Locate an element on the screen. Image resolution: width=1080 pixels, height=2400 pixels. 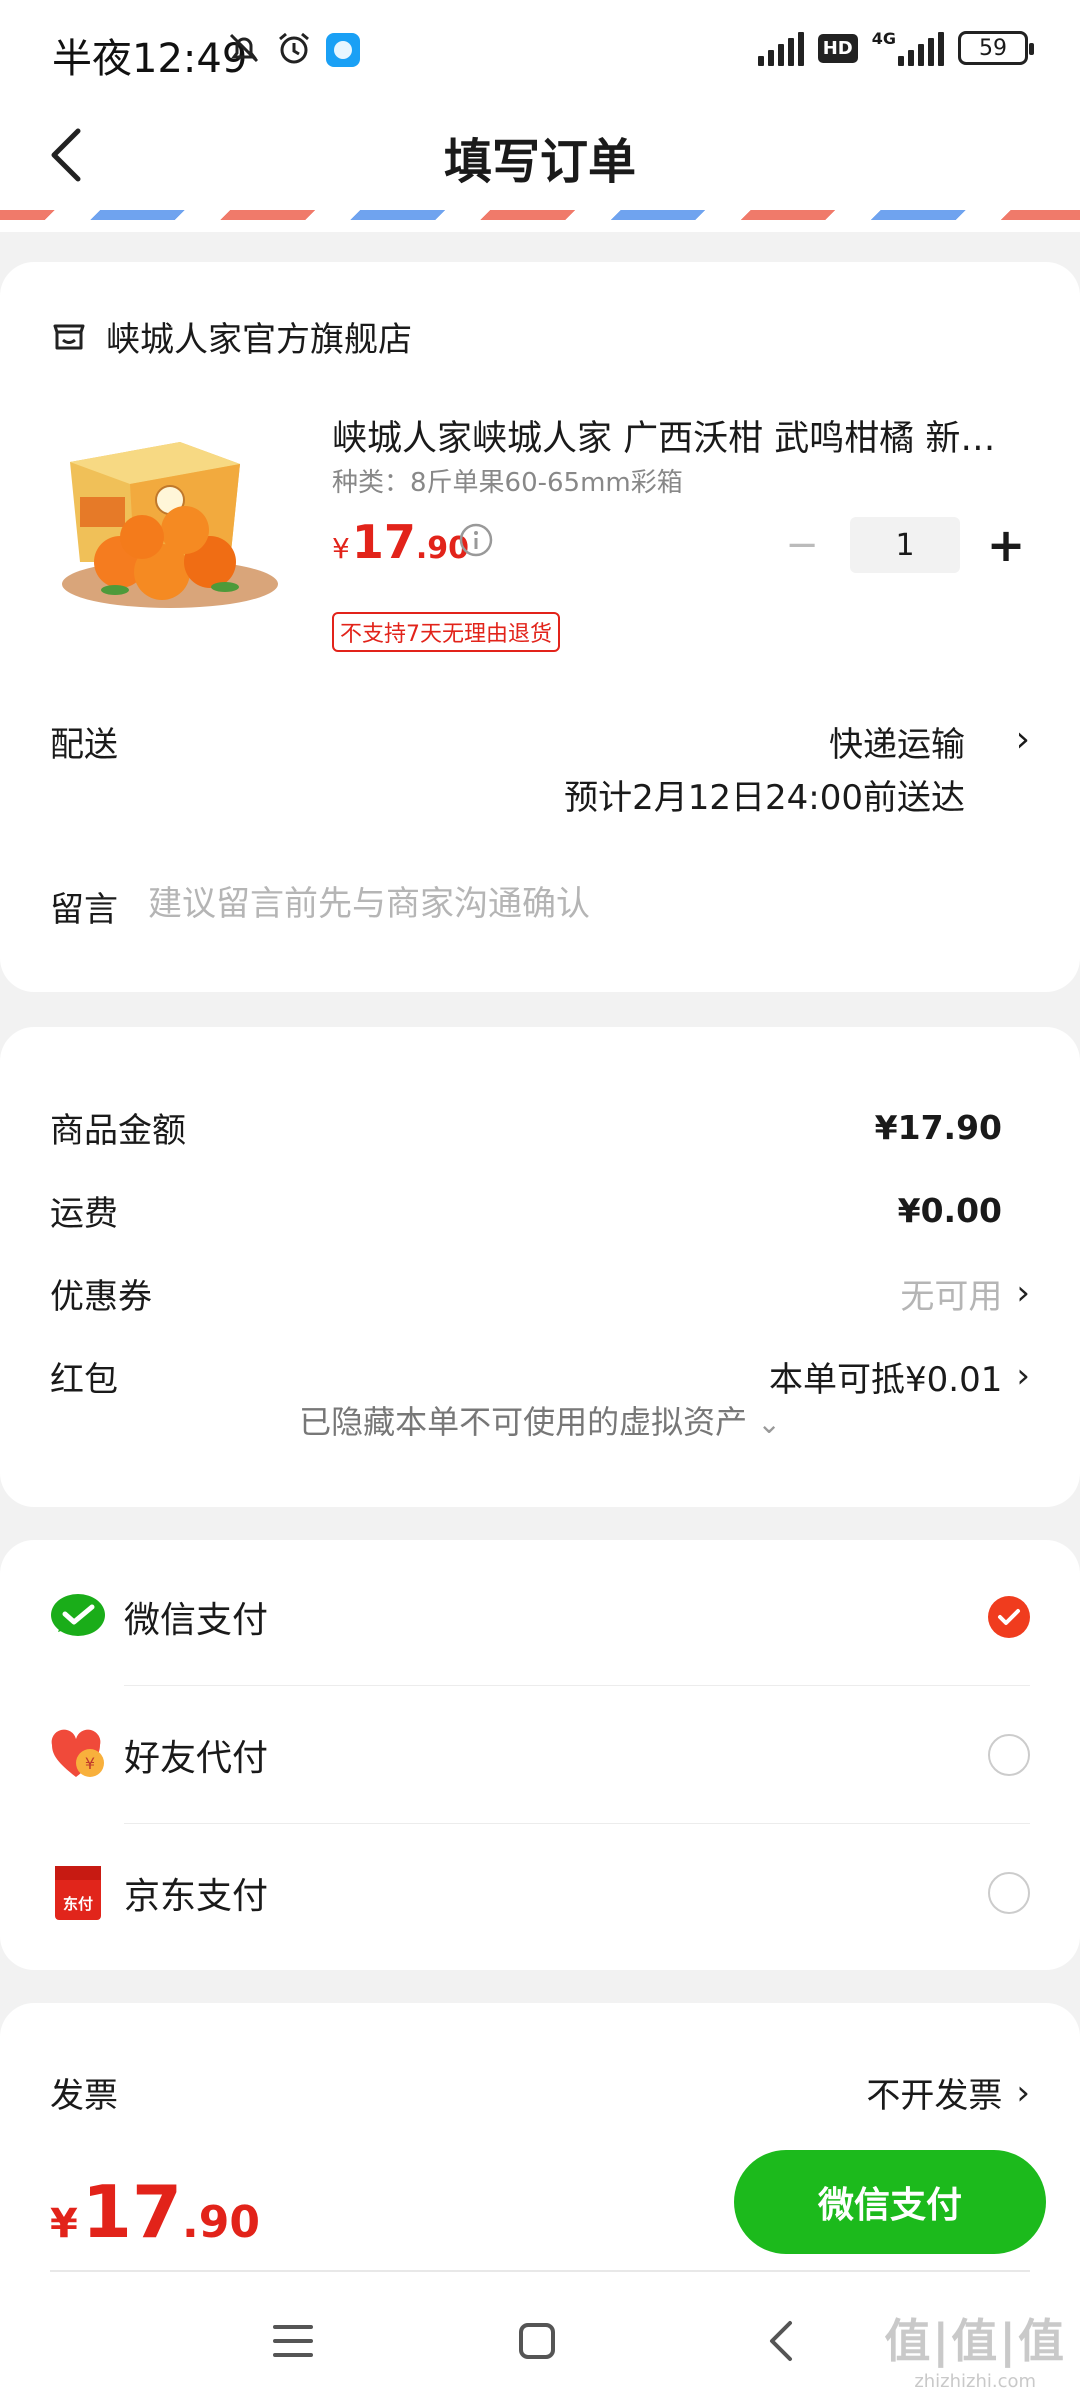
signal-icon is located at coordinates (780, 48).